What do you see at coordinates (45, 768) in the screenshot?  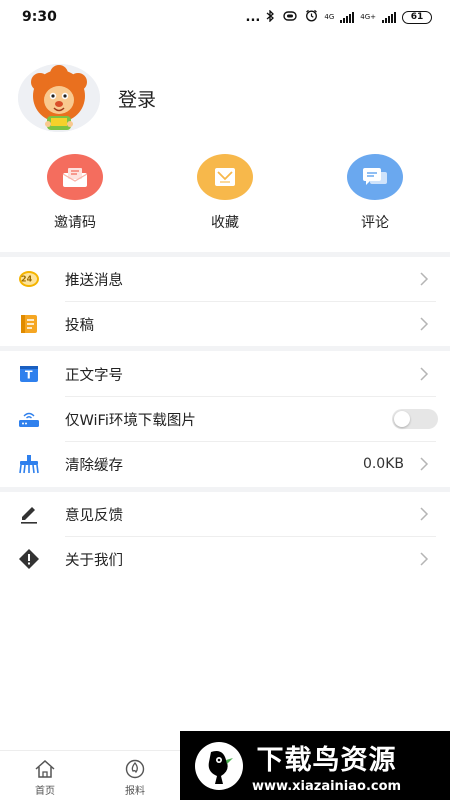 I see `home-icon` at bounding box center [45, 768].